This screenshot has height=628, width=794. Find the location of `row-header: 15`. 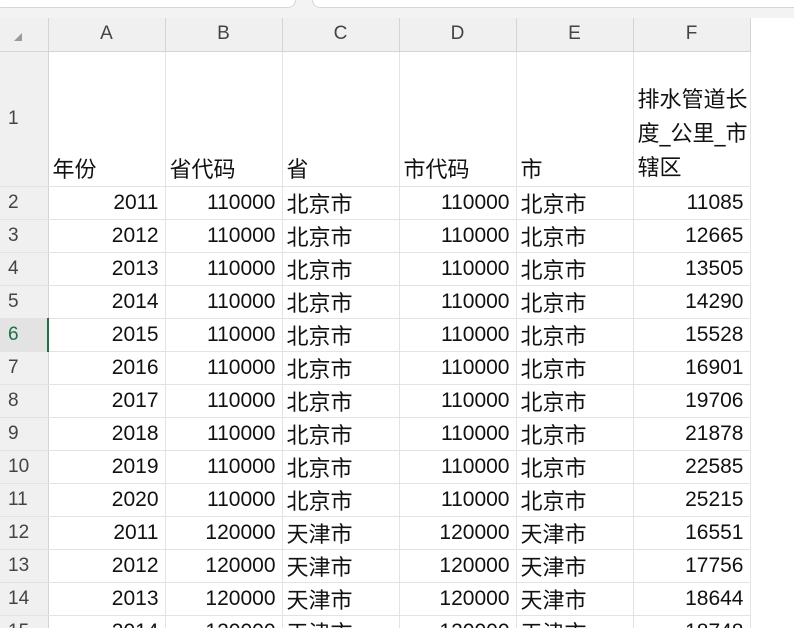

row-header: 15 is located at coordinates (24, 621).